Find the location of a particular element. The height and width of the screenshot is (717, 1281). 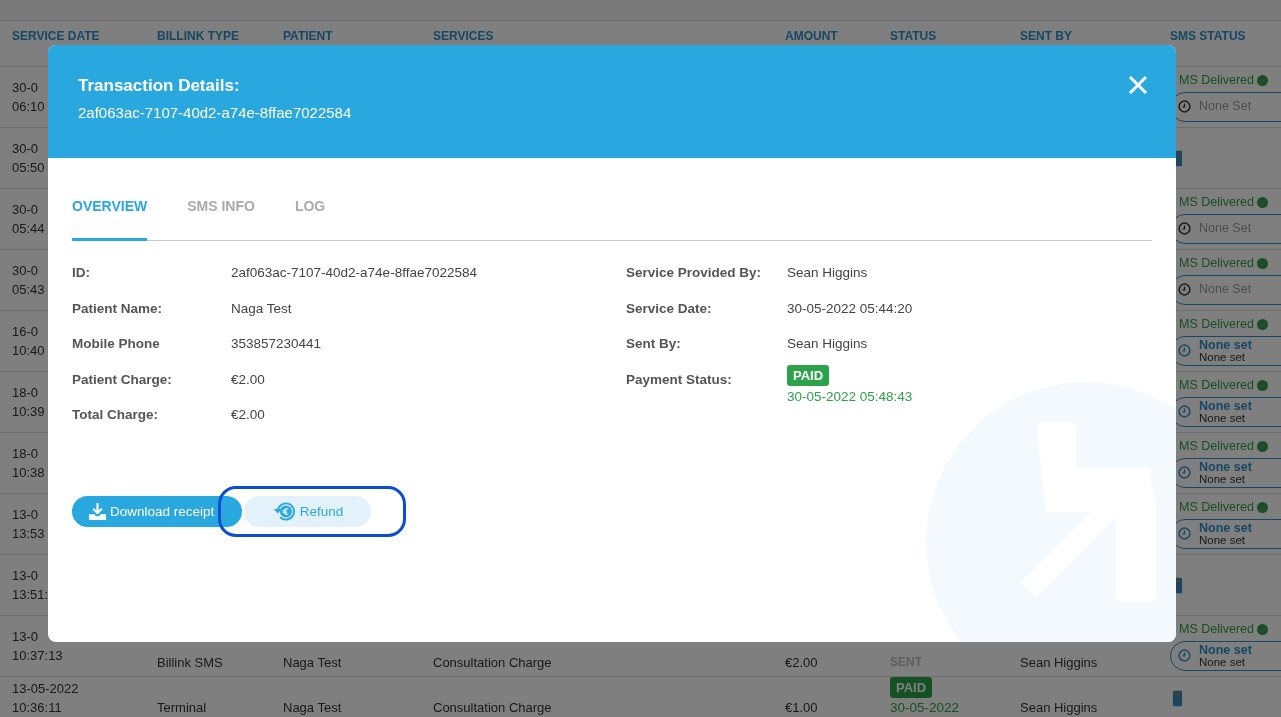

time-text: 13:53 is located at coordinates (28, 533).